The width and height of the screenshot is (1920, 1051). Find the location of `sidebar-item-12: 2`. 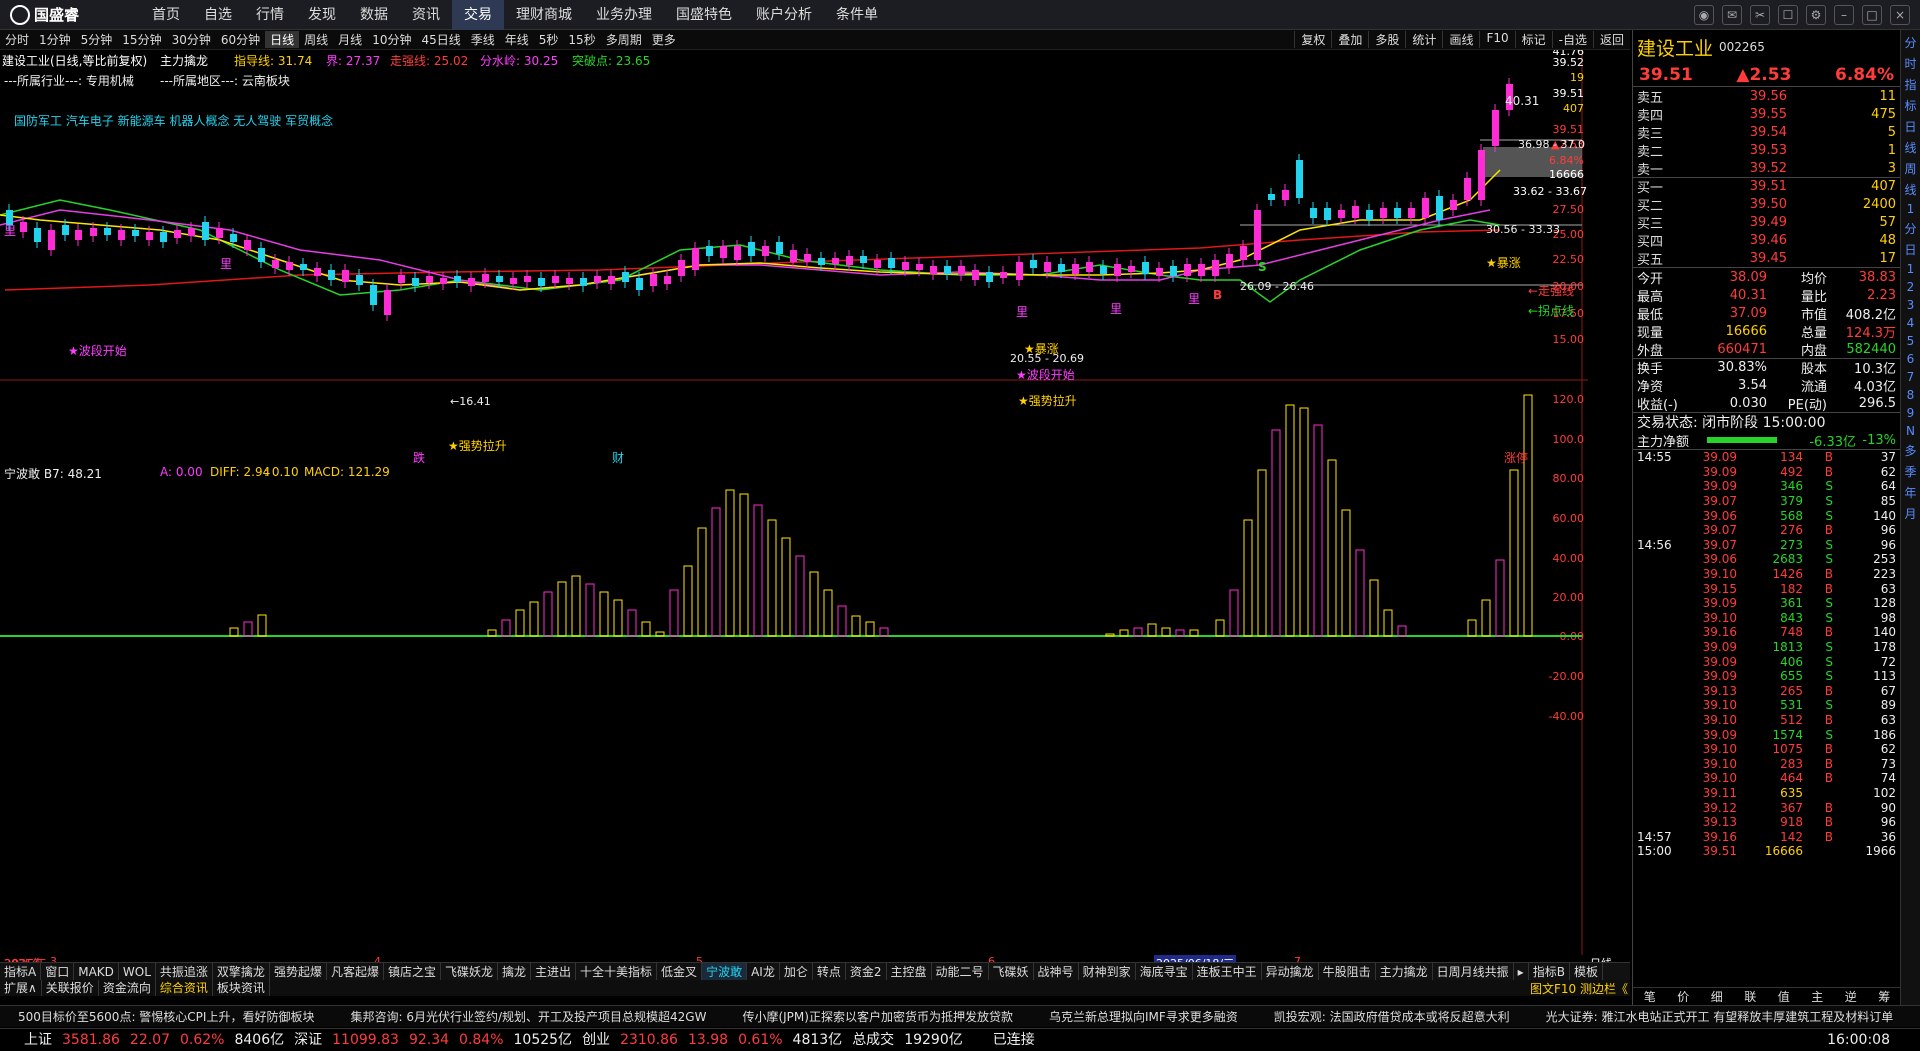

sidebar-item-12: 2 is located at coordinates (1911, 287).